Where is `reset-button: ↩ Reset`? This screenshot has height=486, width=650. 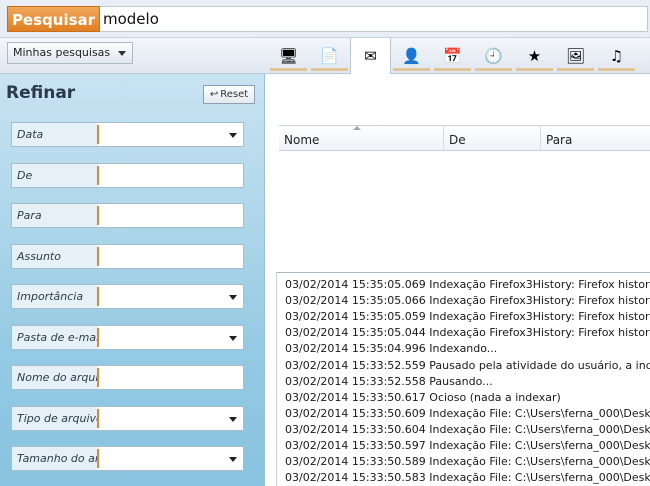 reset-button: ↩ Reset is located at coordinates (229, 94).